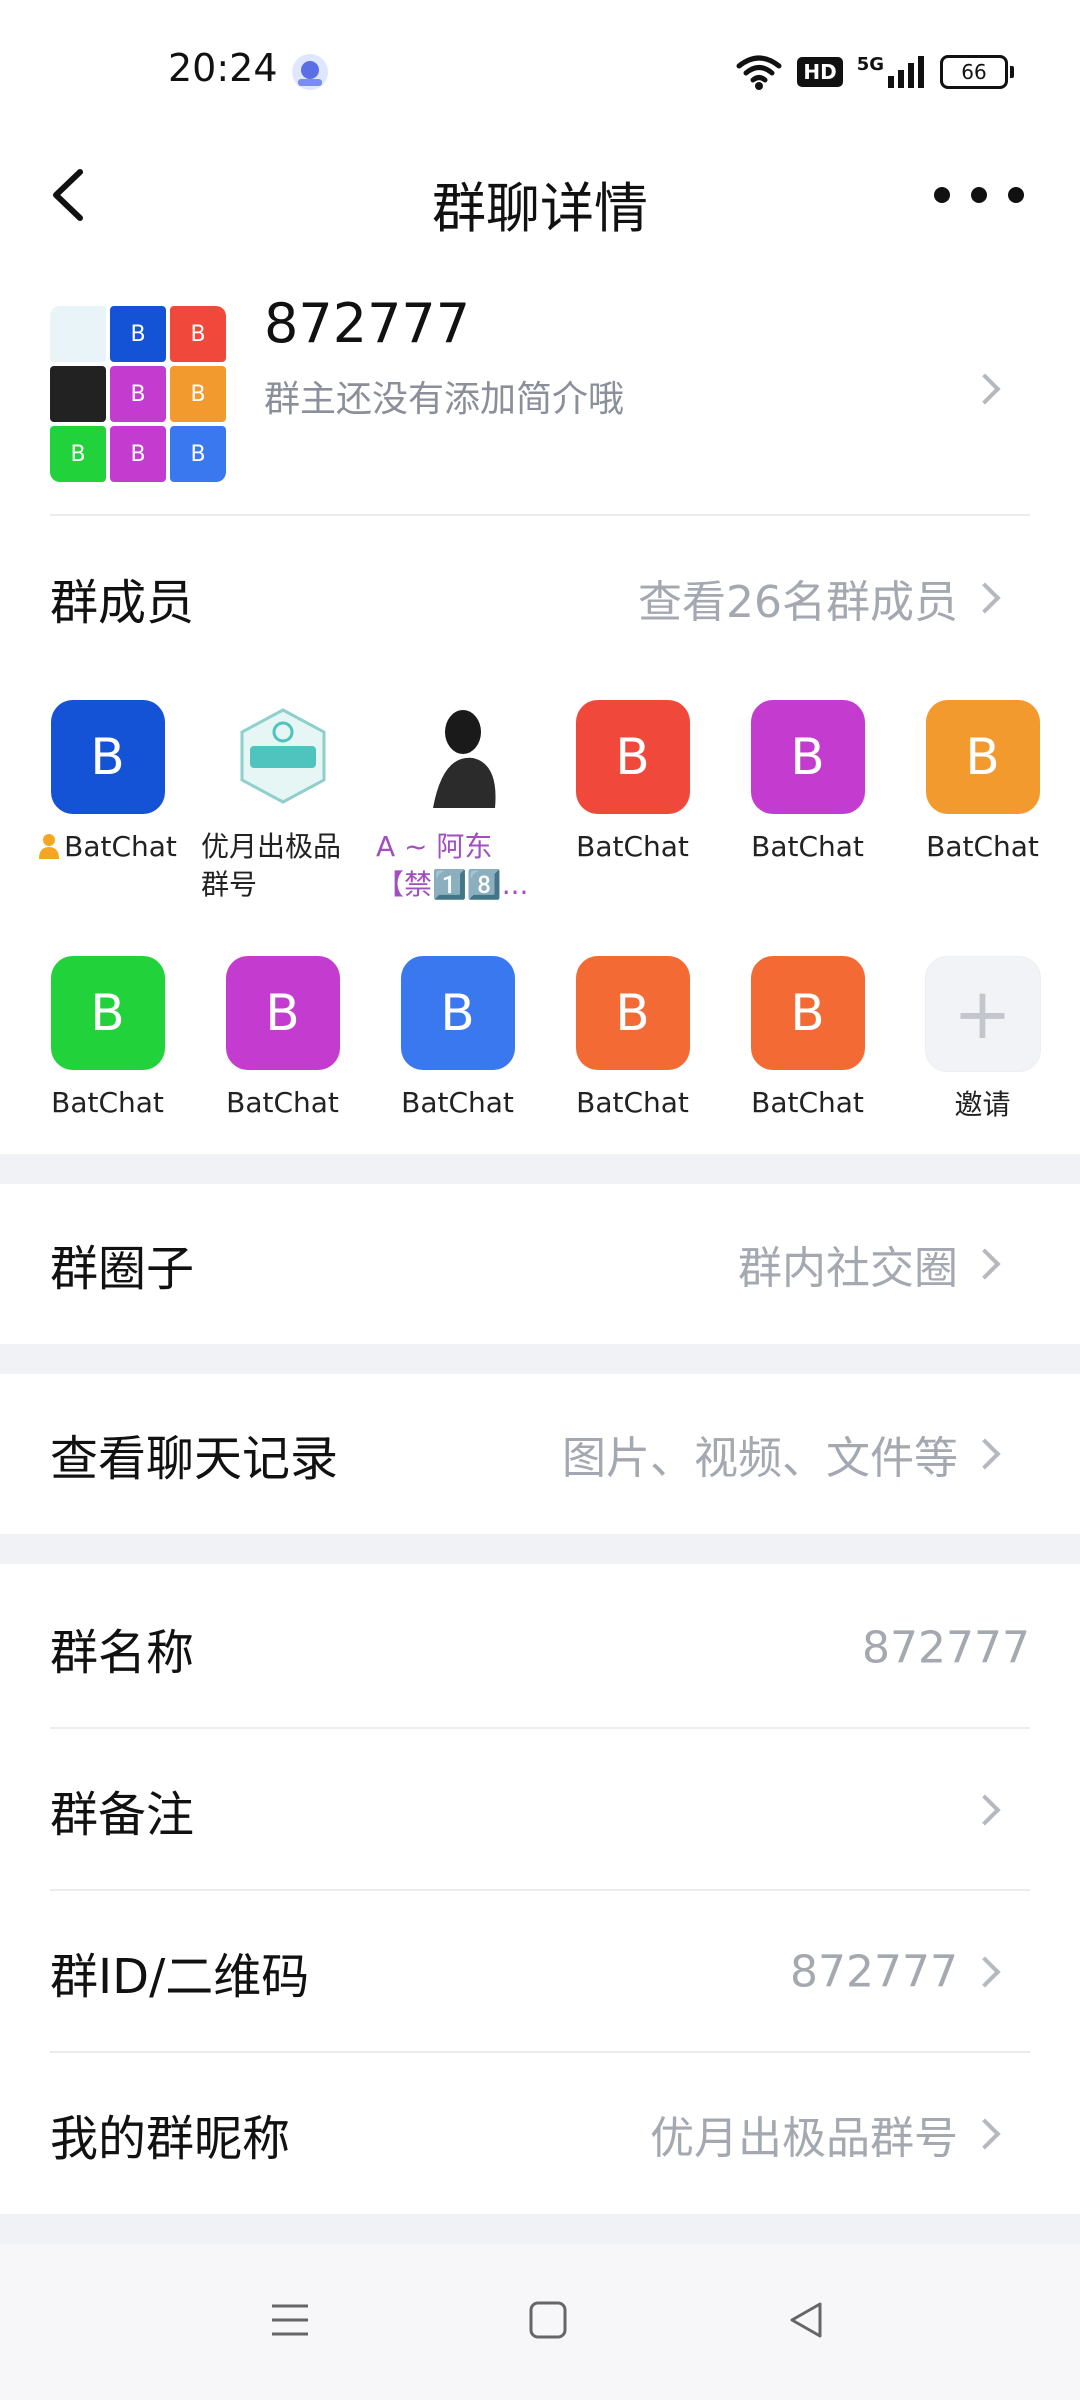  What do you see at coordinates (848, 1268) in the screenshot?
I see `group-circle-value: 群内社交圈` at bounding box center [848, 1268].